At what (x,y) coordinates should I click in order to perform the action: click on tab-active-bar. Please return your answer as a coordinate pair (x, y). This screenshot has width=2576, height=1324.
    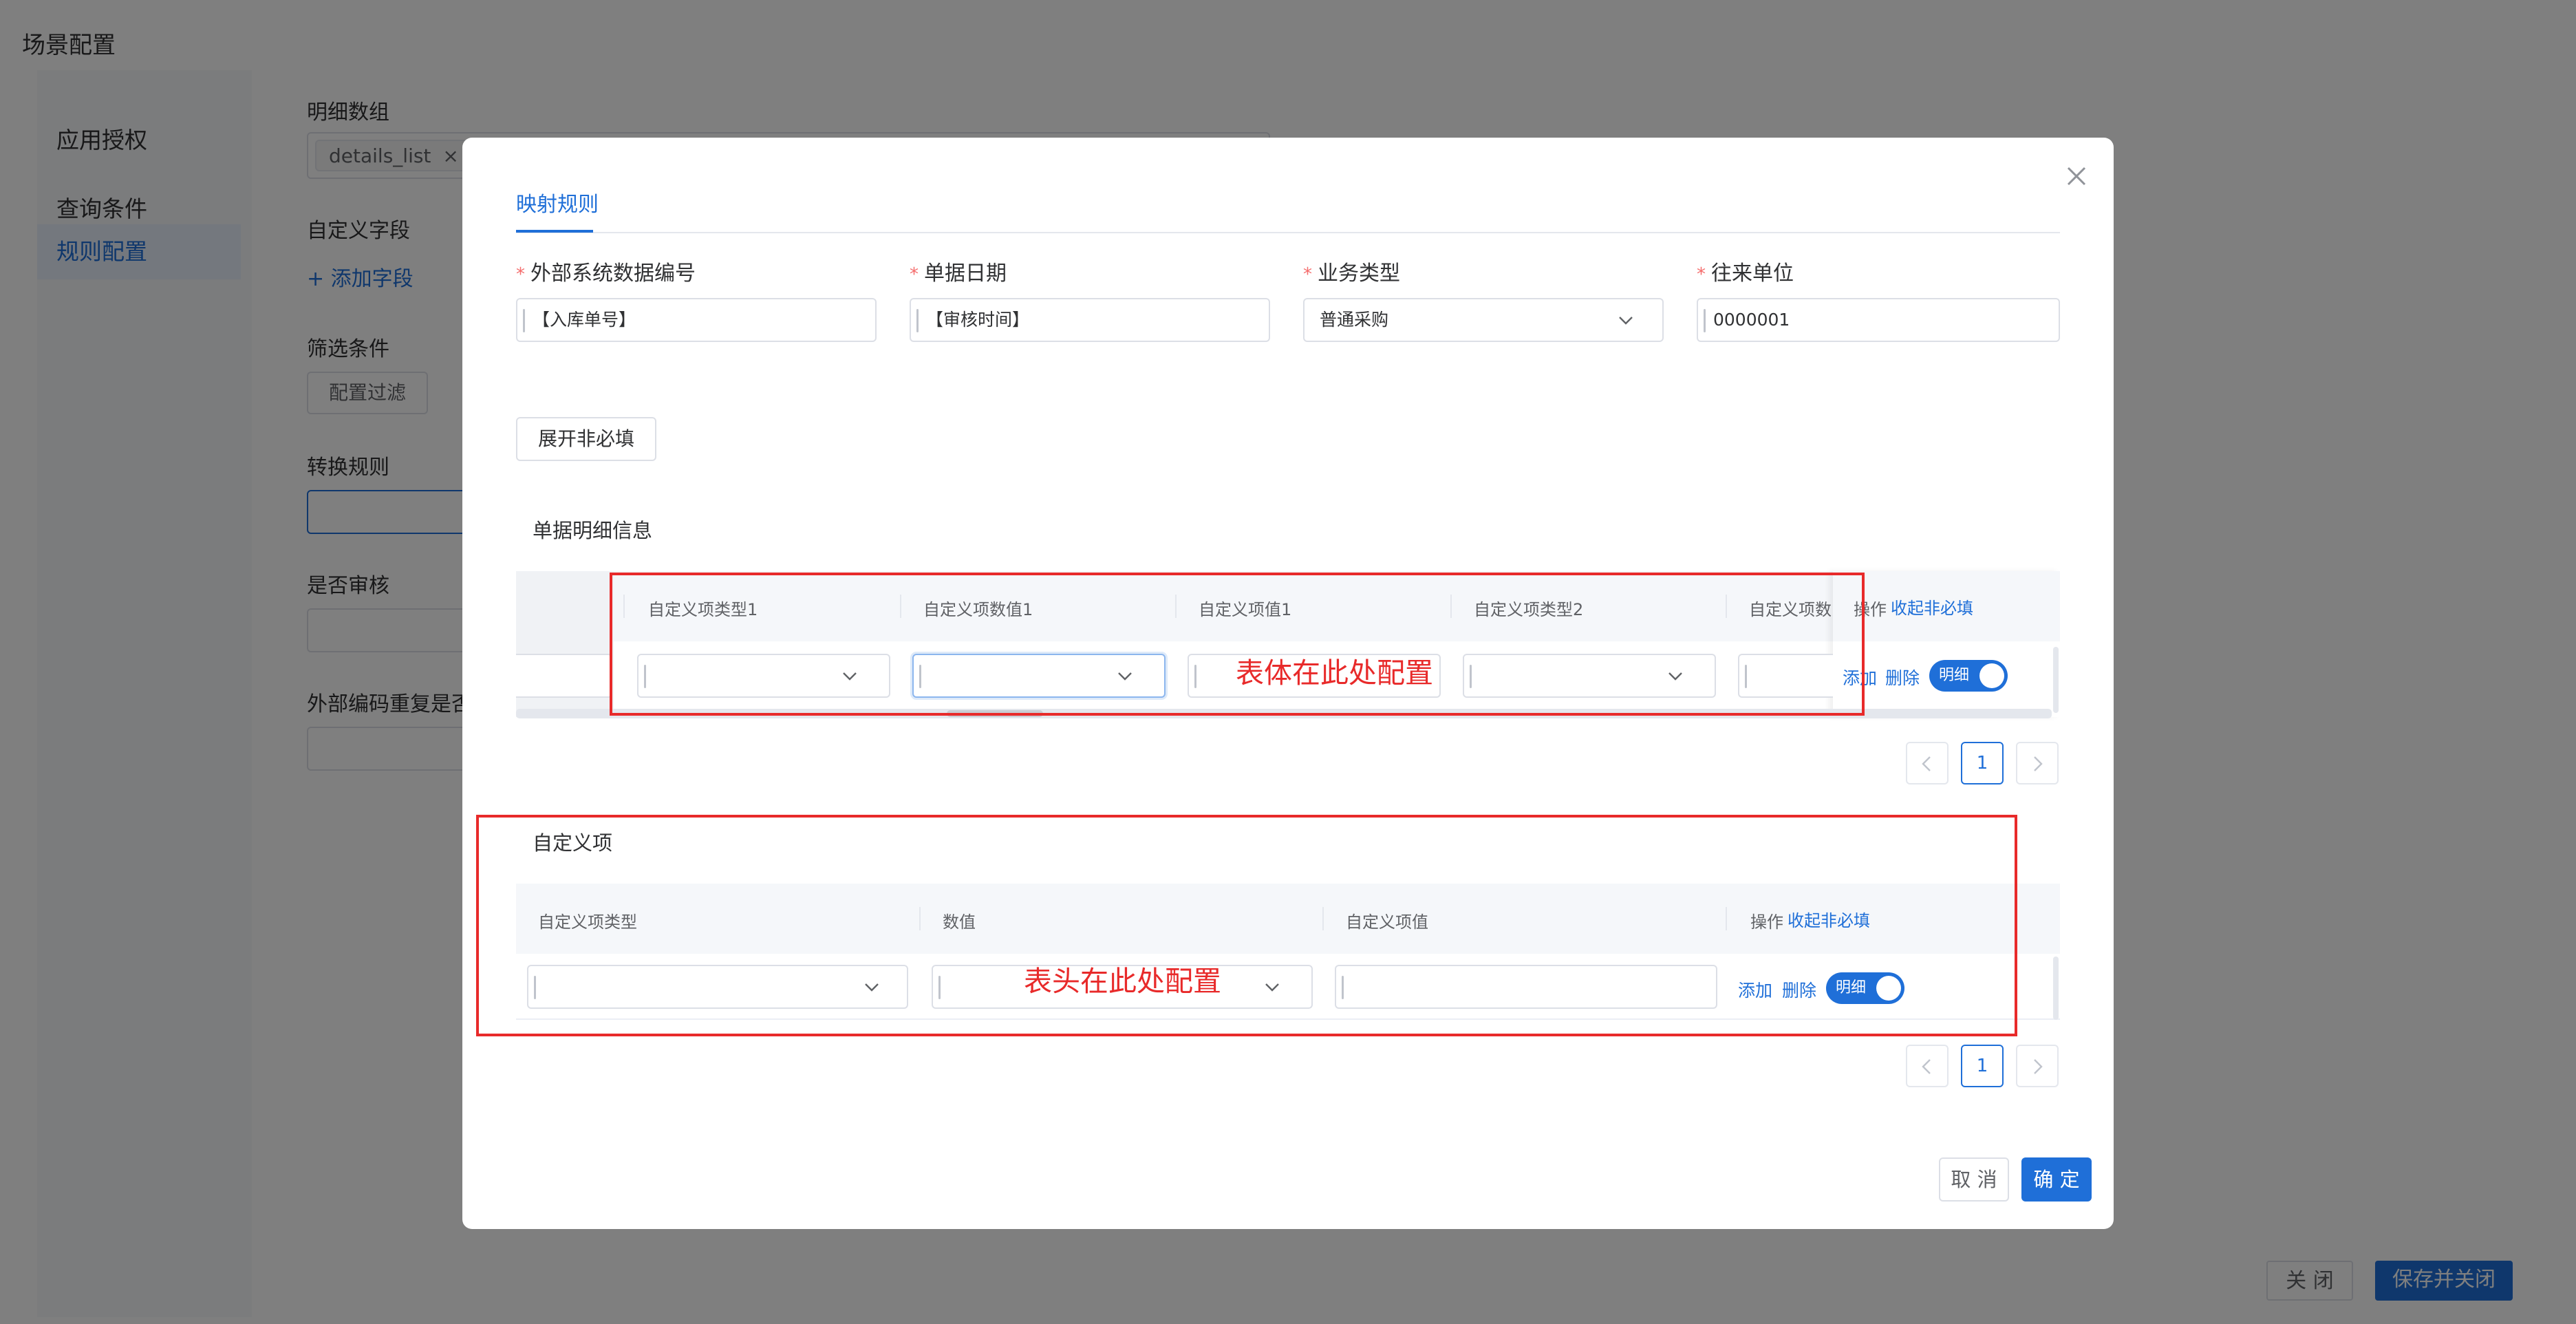
    Looking at the image, I should click on (554, 231).